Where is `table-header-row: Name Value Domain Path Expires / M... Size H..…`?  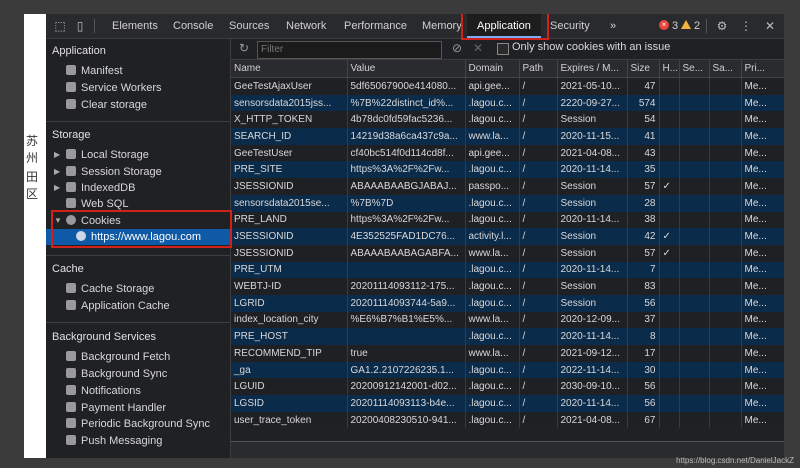 table-header-row: Name Value Domain Path Expires / M... Size H..… is located at coordinates (507, 69).